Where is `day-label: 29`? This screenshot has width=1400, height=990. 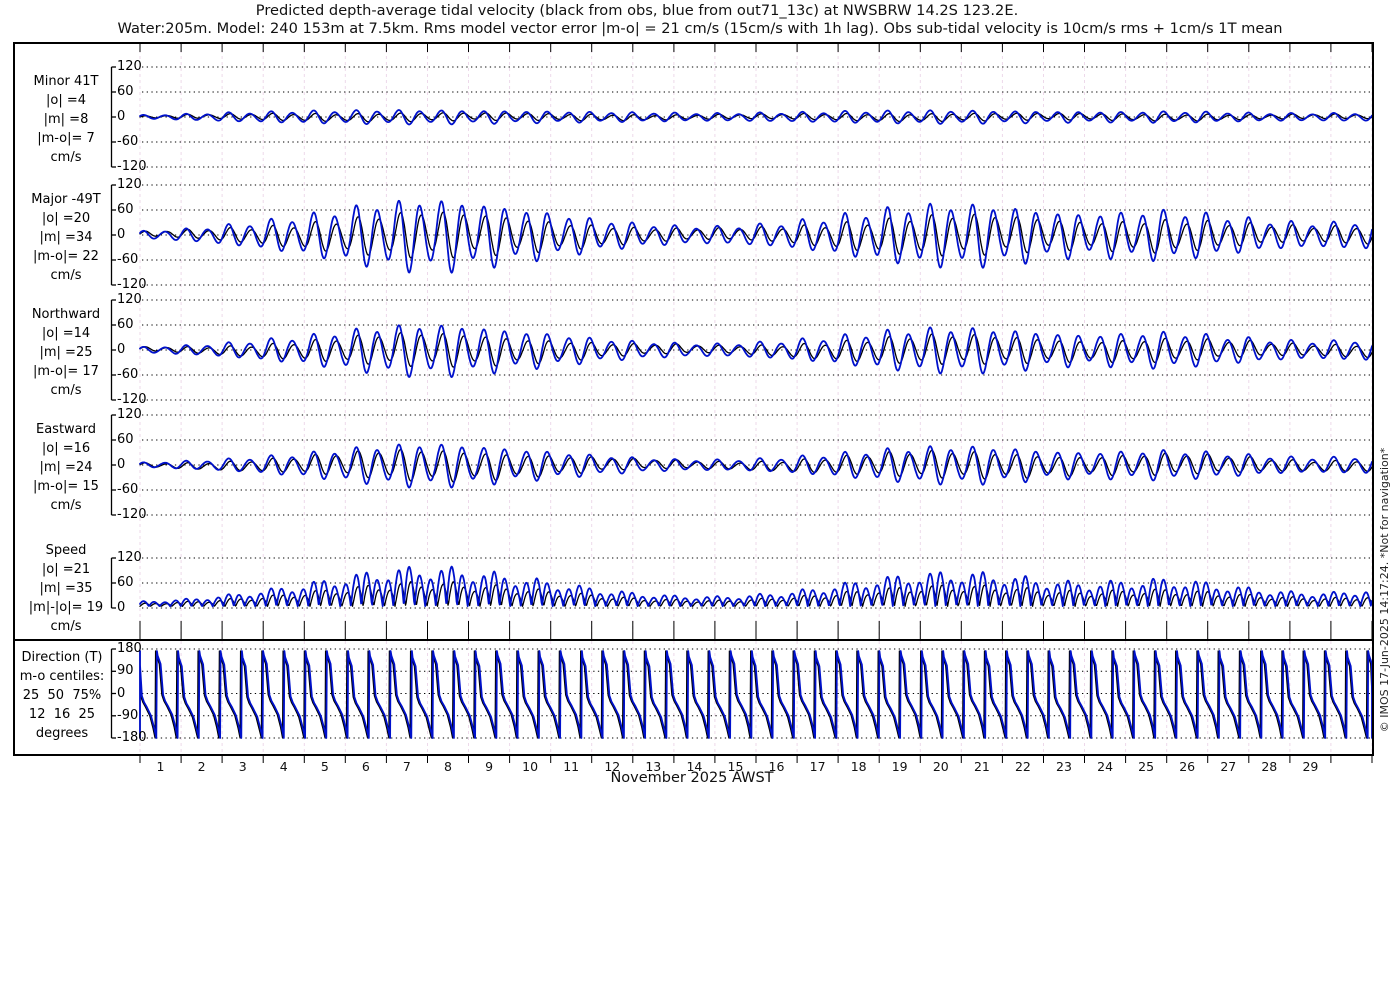 day-label: 29 is located at coordinates (1310, 766).